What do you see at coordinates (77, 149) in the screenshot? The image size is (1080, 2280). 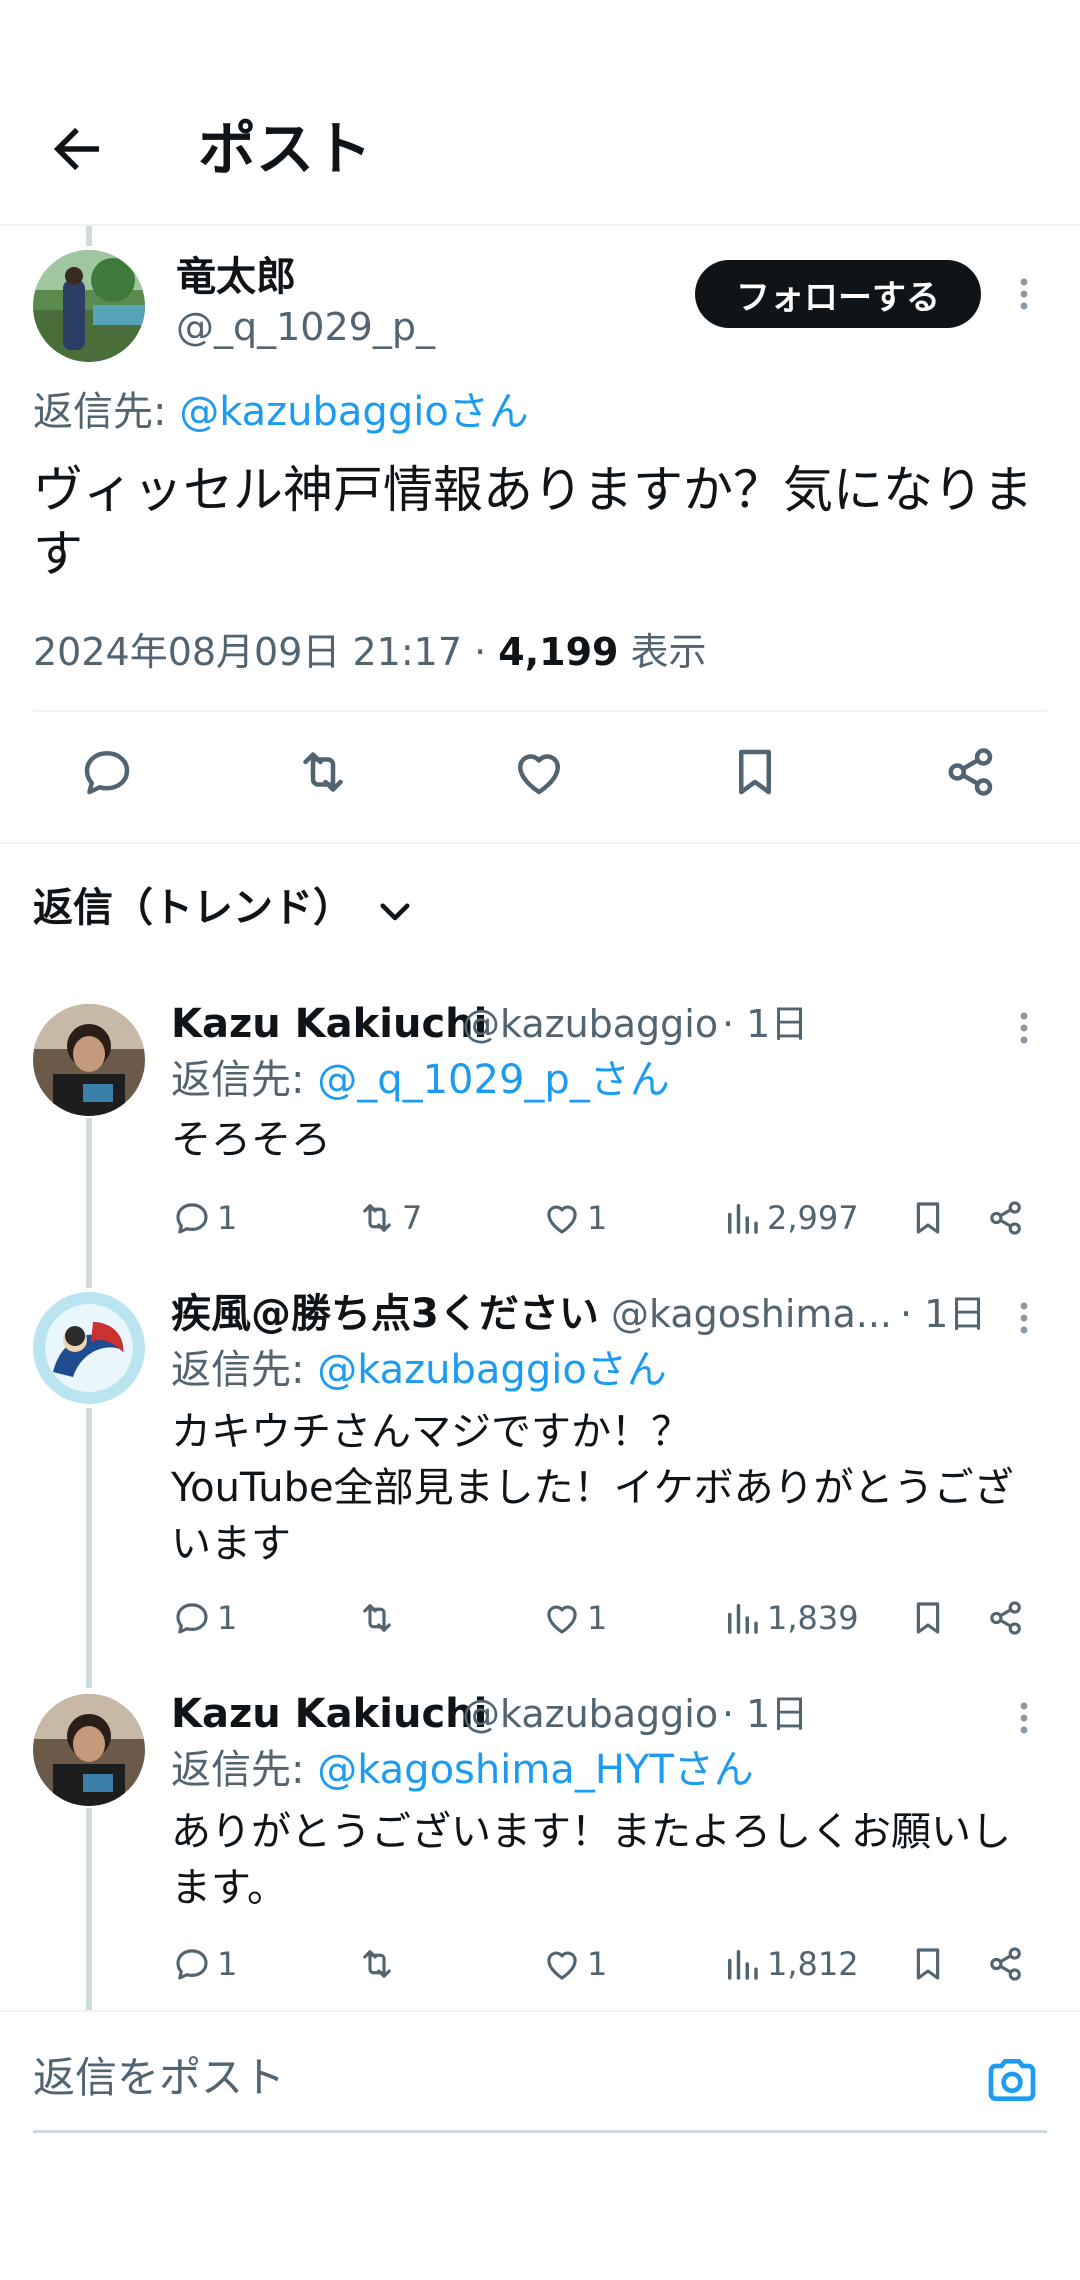 I see `back-arrow-icon` at bounding box center [77, 149].